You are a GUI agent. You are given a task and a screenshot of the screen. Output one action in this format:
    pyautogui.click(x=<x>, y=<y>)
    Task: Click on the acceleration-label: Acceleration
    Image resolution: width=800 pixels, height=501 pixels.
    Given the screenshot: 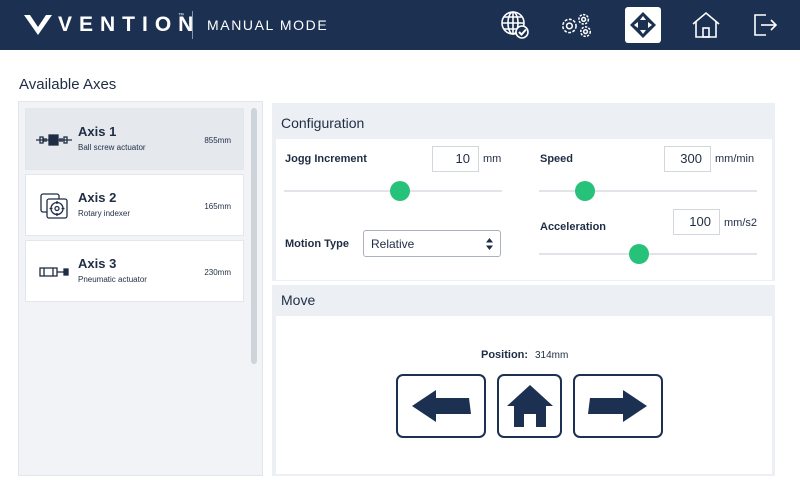 What is the action you would take?
    pyautogui.click(x=573, y=227)
    